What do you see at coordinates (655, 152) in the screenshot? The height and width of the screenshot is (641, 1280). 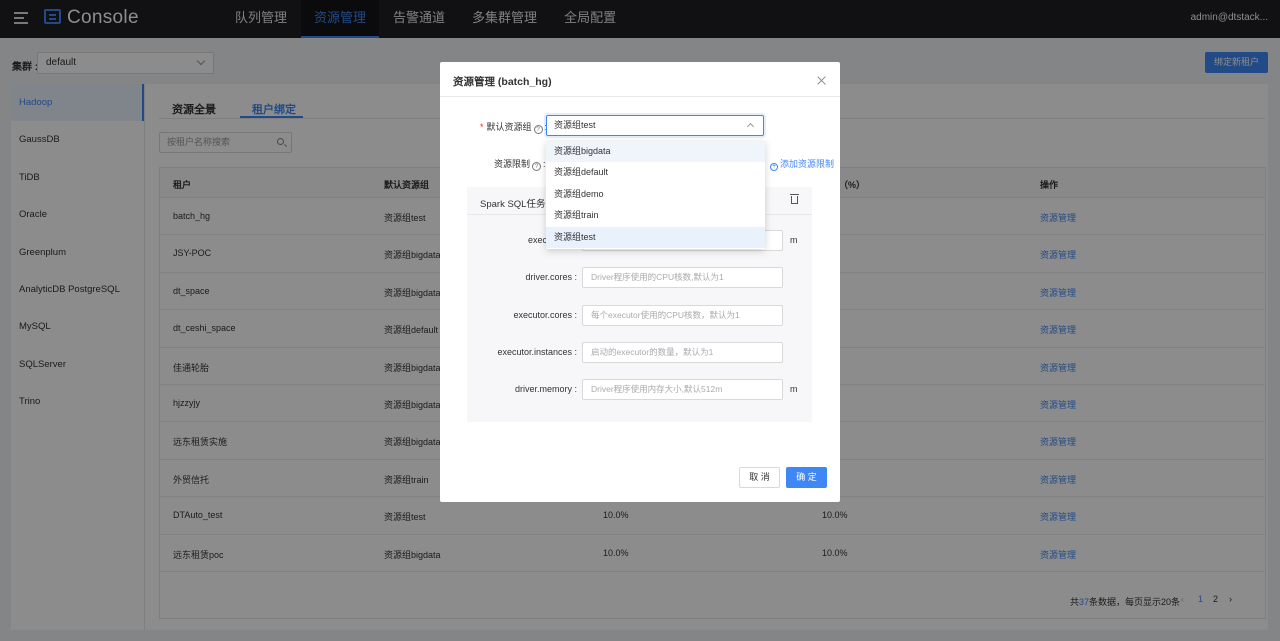 I see `dropdown-option: 资源组bigdata` at bounding box center [655, 152].